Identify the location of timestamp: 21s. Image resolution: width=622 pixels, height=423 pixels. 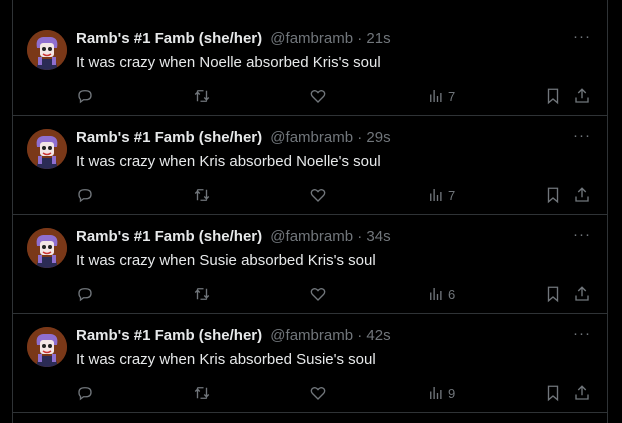
(378, 38).